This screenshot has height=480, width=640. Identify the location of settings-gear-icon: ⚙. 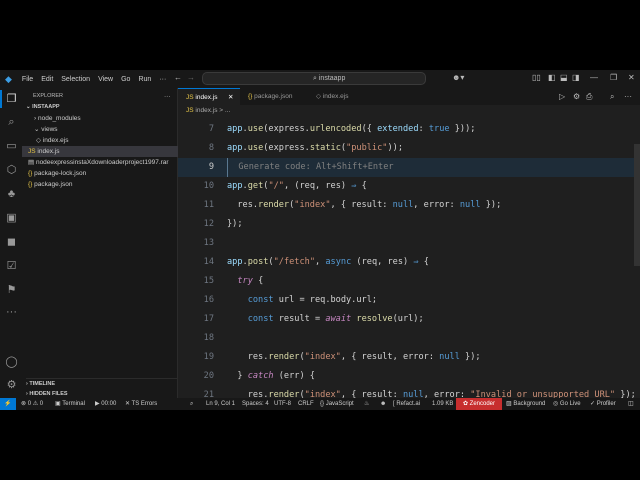
(11, 385).